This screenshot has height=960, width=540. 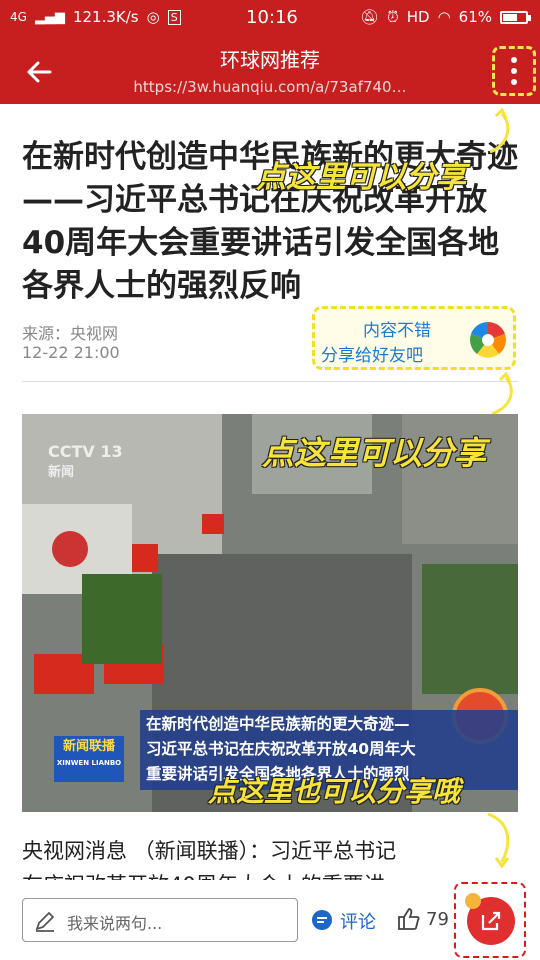 I want to click on status-left: 4G ▂▄▆ 121.3K/s ◎ S, so click(x=95, y=17).